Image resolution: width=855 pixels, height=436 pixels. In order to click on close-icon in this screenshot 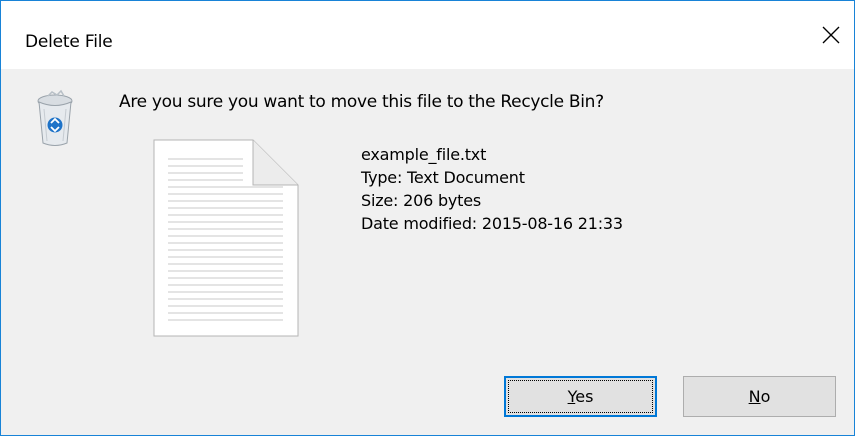, I will do `click(831, 35)`.